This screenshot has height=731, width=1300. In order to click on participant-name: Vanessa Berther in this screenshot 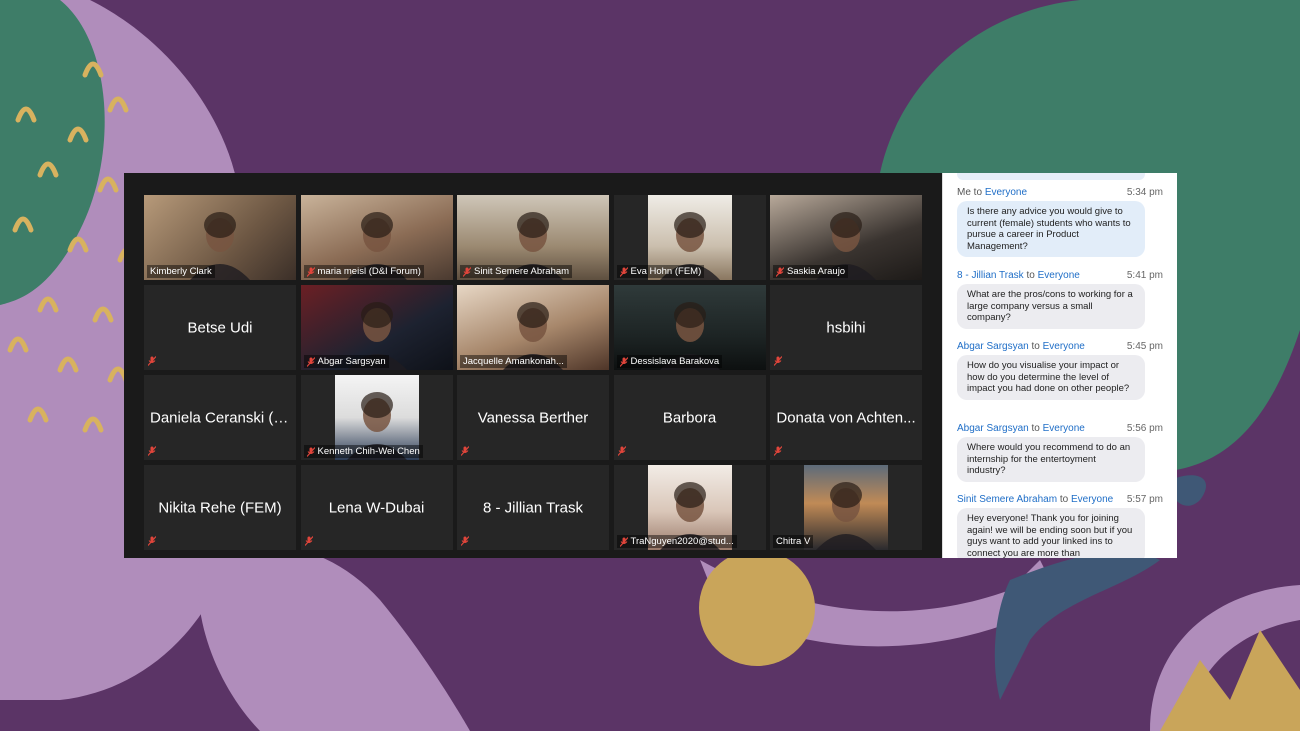, I will do `click(533, 417)`.